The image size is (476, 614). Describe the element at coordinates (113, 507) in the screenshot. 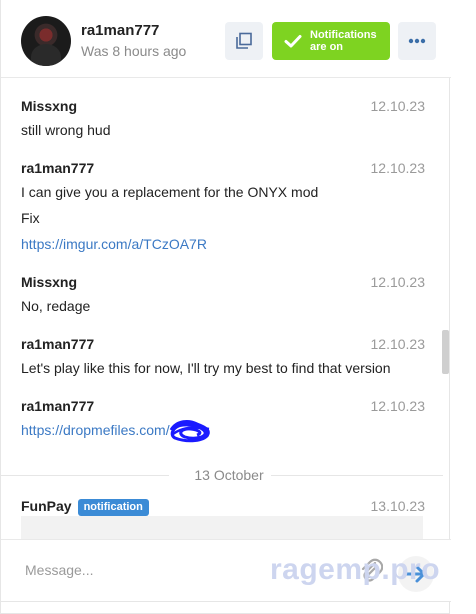

I see `notification-badge: notification` at that location.